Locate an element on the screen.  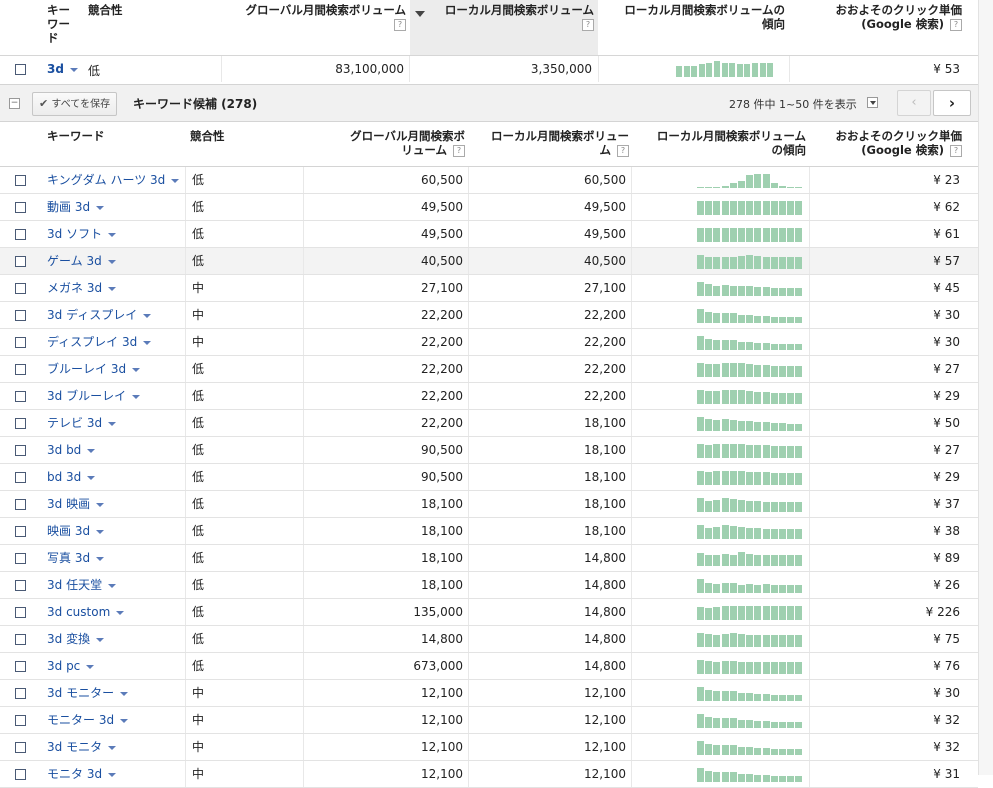
vertical-scrollbar is located at coordinates (985, 387).